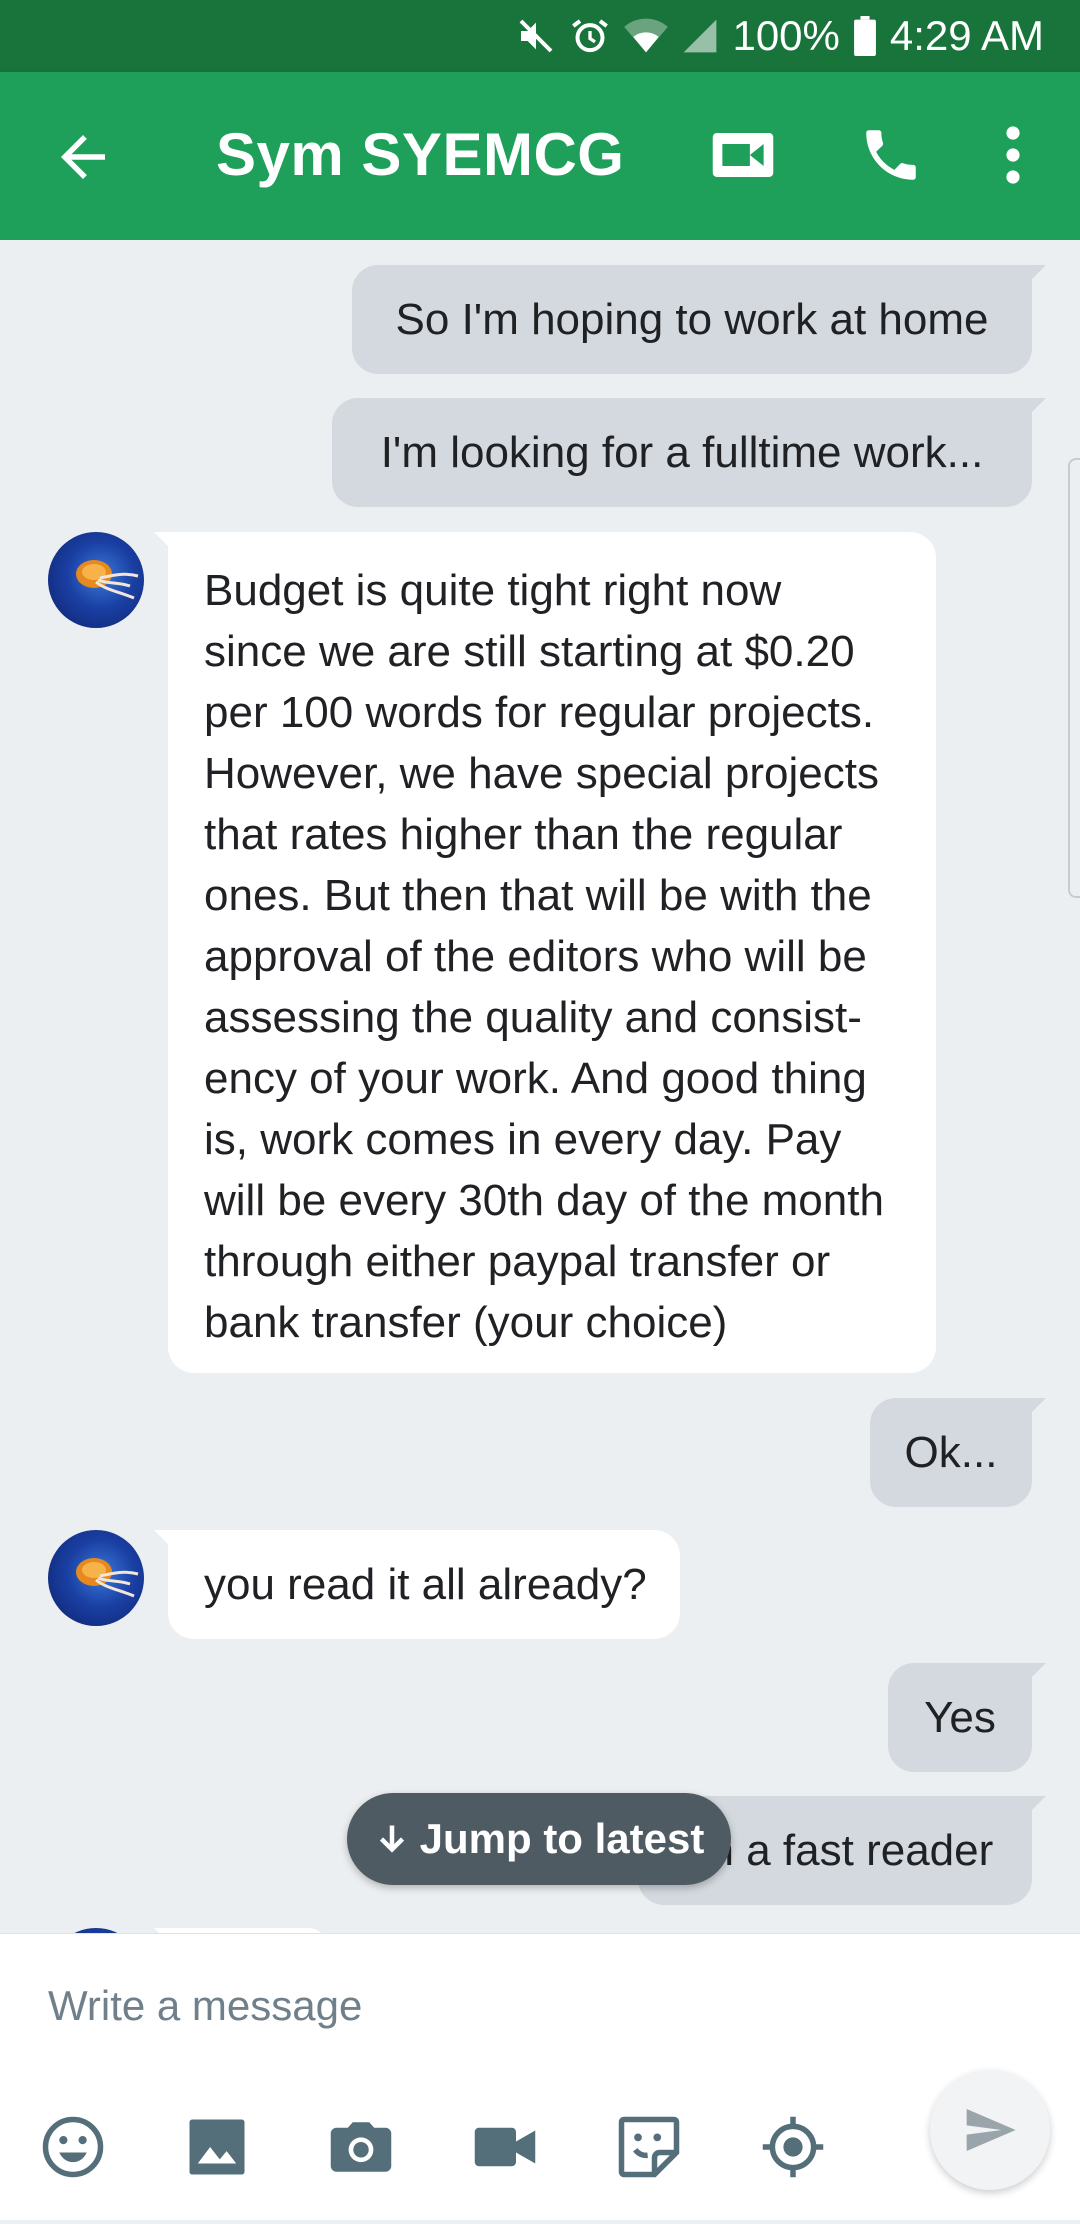  I want to click on app-bar: Sym SYEMCG, so click(540, 156).